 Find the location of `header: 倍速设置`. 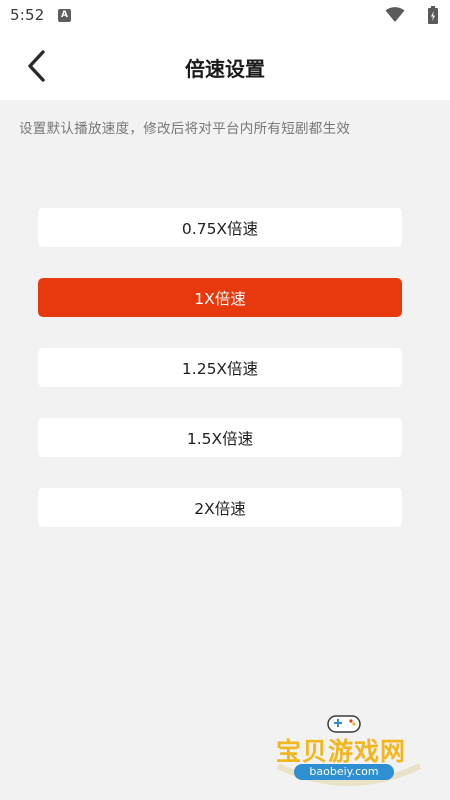

header: 倍速设置 is located at coordinates (225, 66).